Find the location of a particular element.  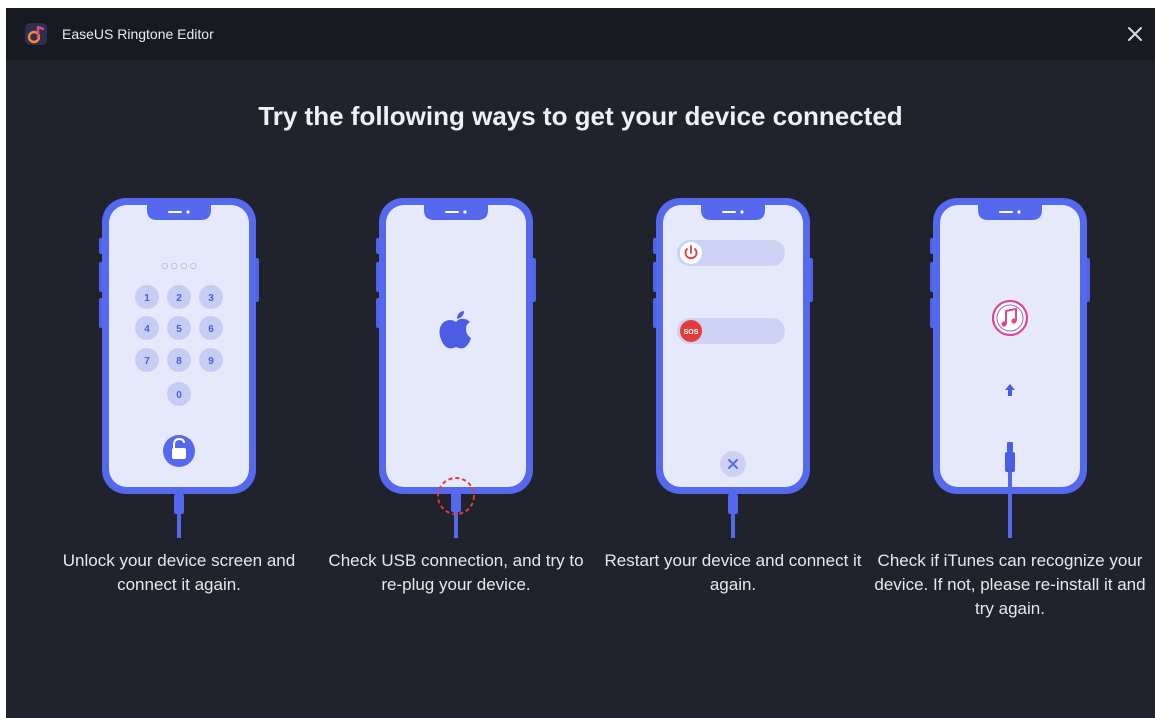

phone-illustration-restart: SOS is located at coordinates (733, 368).